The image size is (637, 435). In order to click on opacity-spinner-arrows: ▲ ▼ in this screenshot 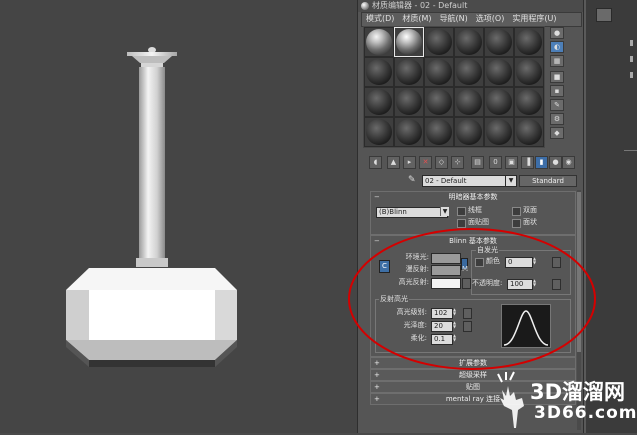, I will do `click(535, 283)`.